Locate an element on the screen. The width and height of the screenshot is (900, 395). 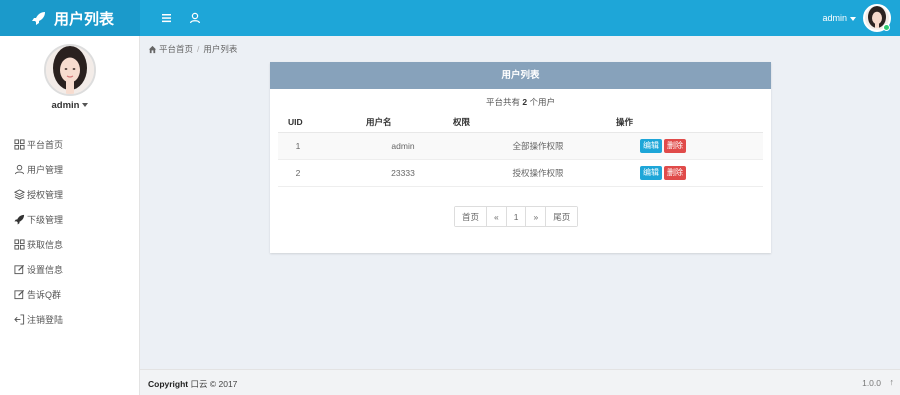
sidebar-item-label: 平台首页 is located at coordinates (45, 145).